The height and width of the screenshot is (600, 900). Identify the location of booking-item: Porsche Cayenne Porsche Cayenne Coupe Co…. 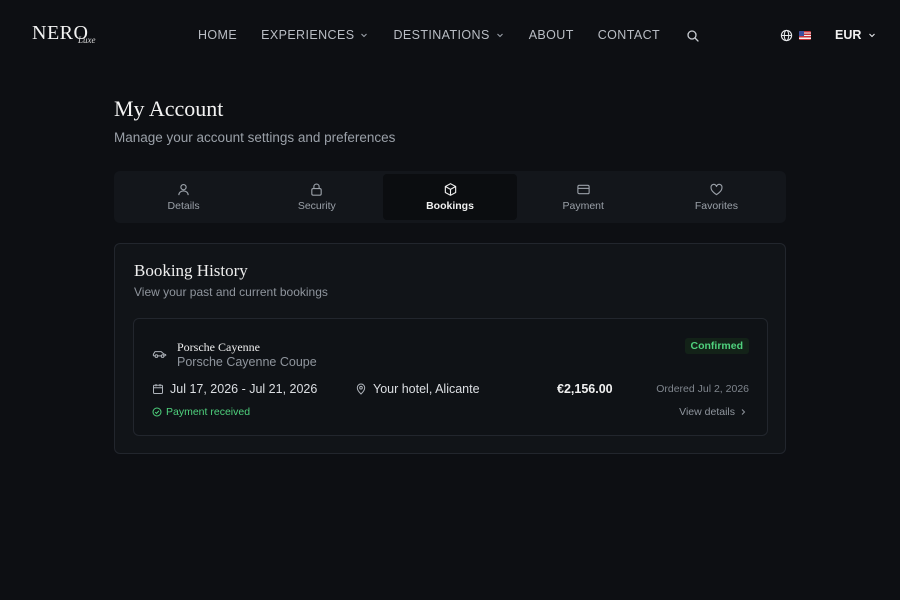
(450, 377).